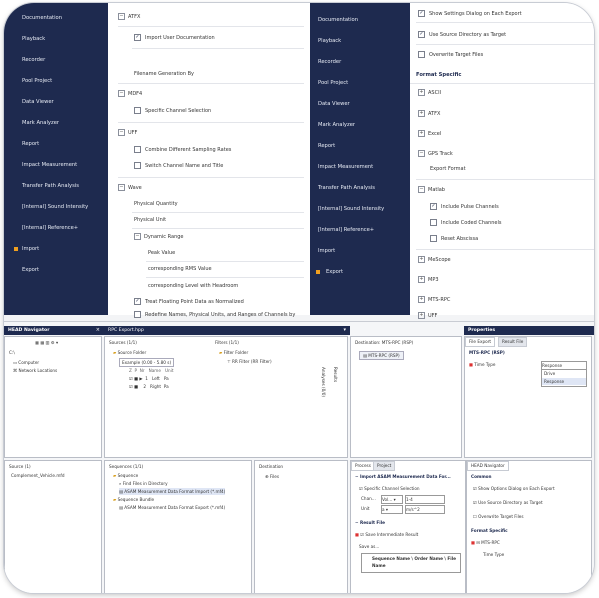  Describe the element at coordinates (428, 280) in the screenshot. I see `format-mp3: + MP3` at that location.